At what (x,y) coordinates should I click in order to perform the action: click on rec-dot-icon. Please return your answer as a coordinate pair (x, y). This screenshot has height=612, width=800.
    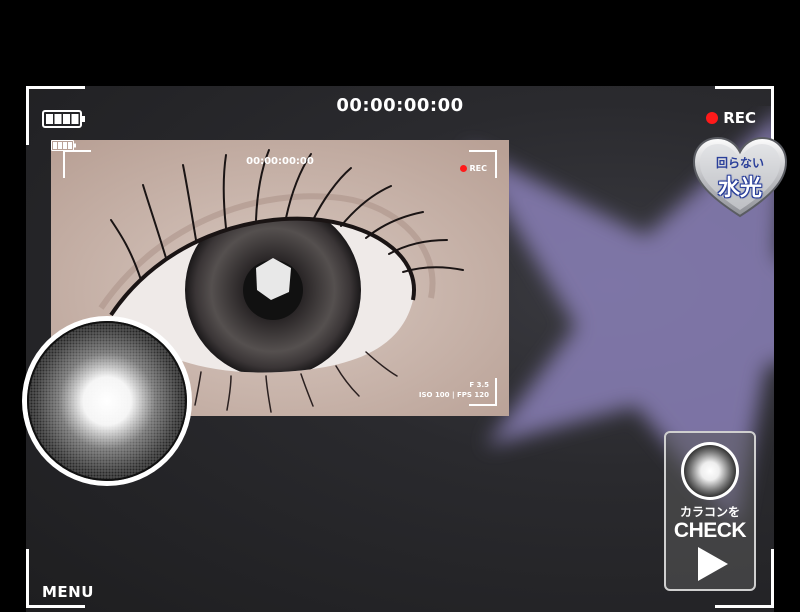
    Looking at the image, I should click on (712, 118).